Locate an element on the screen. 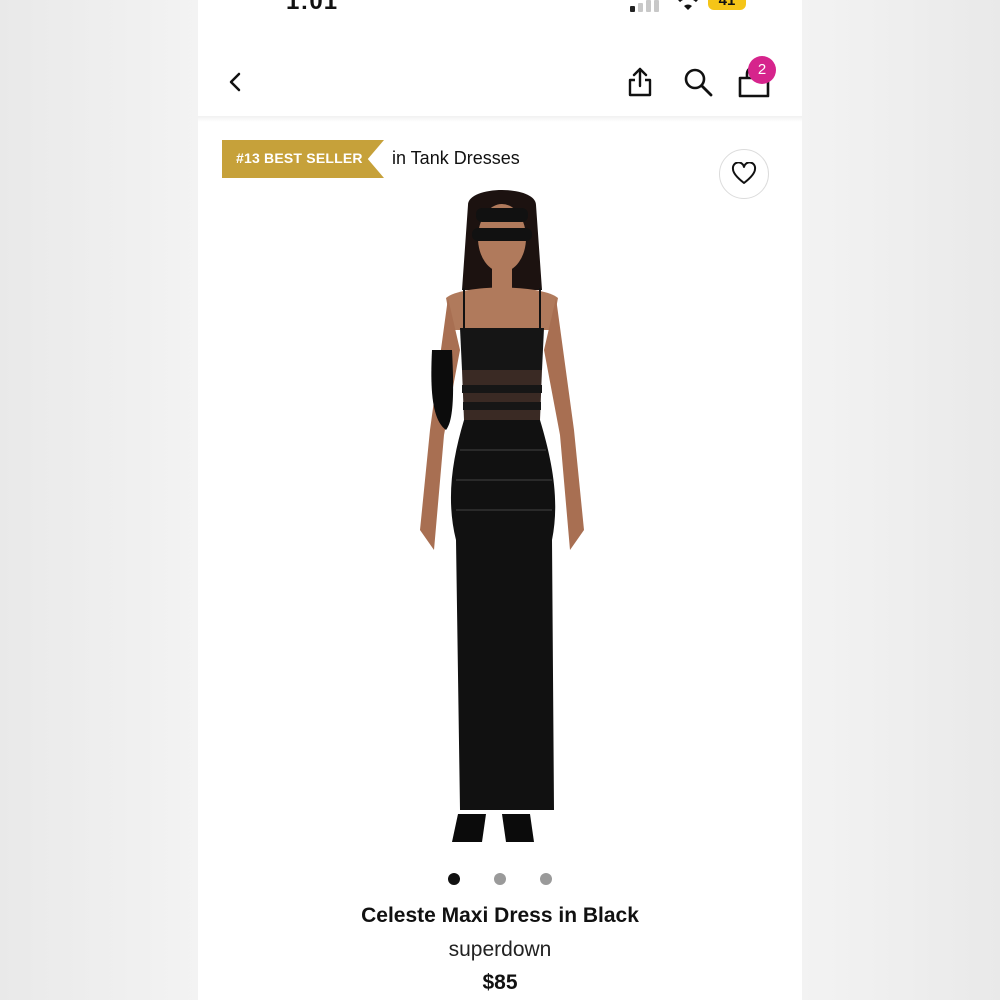 This screenshot has width=1000, height=1000. share-icon is located at coordinates (640, 82).